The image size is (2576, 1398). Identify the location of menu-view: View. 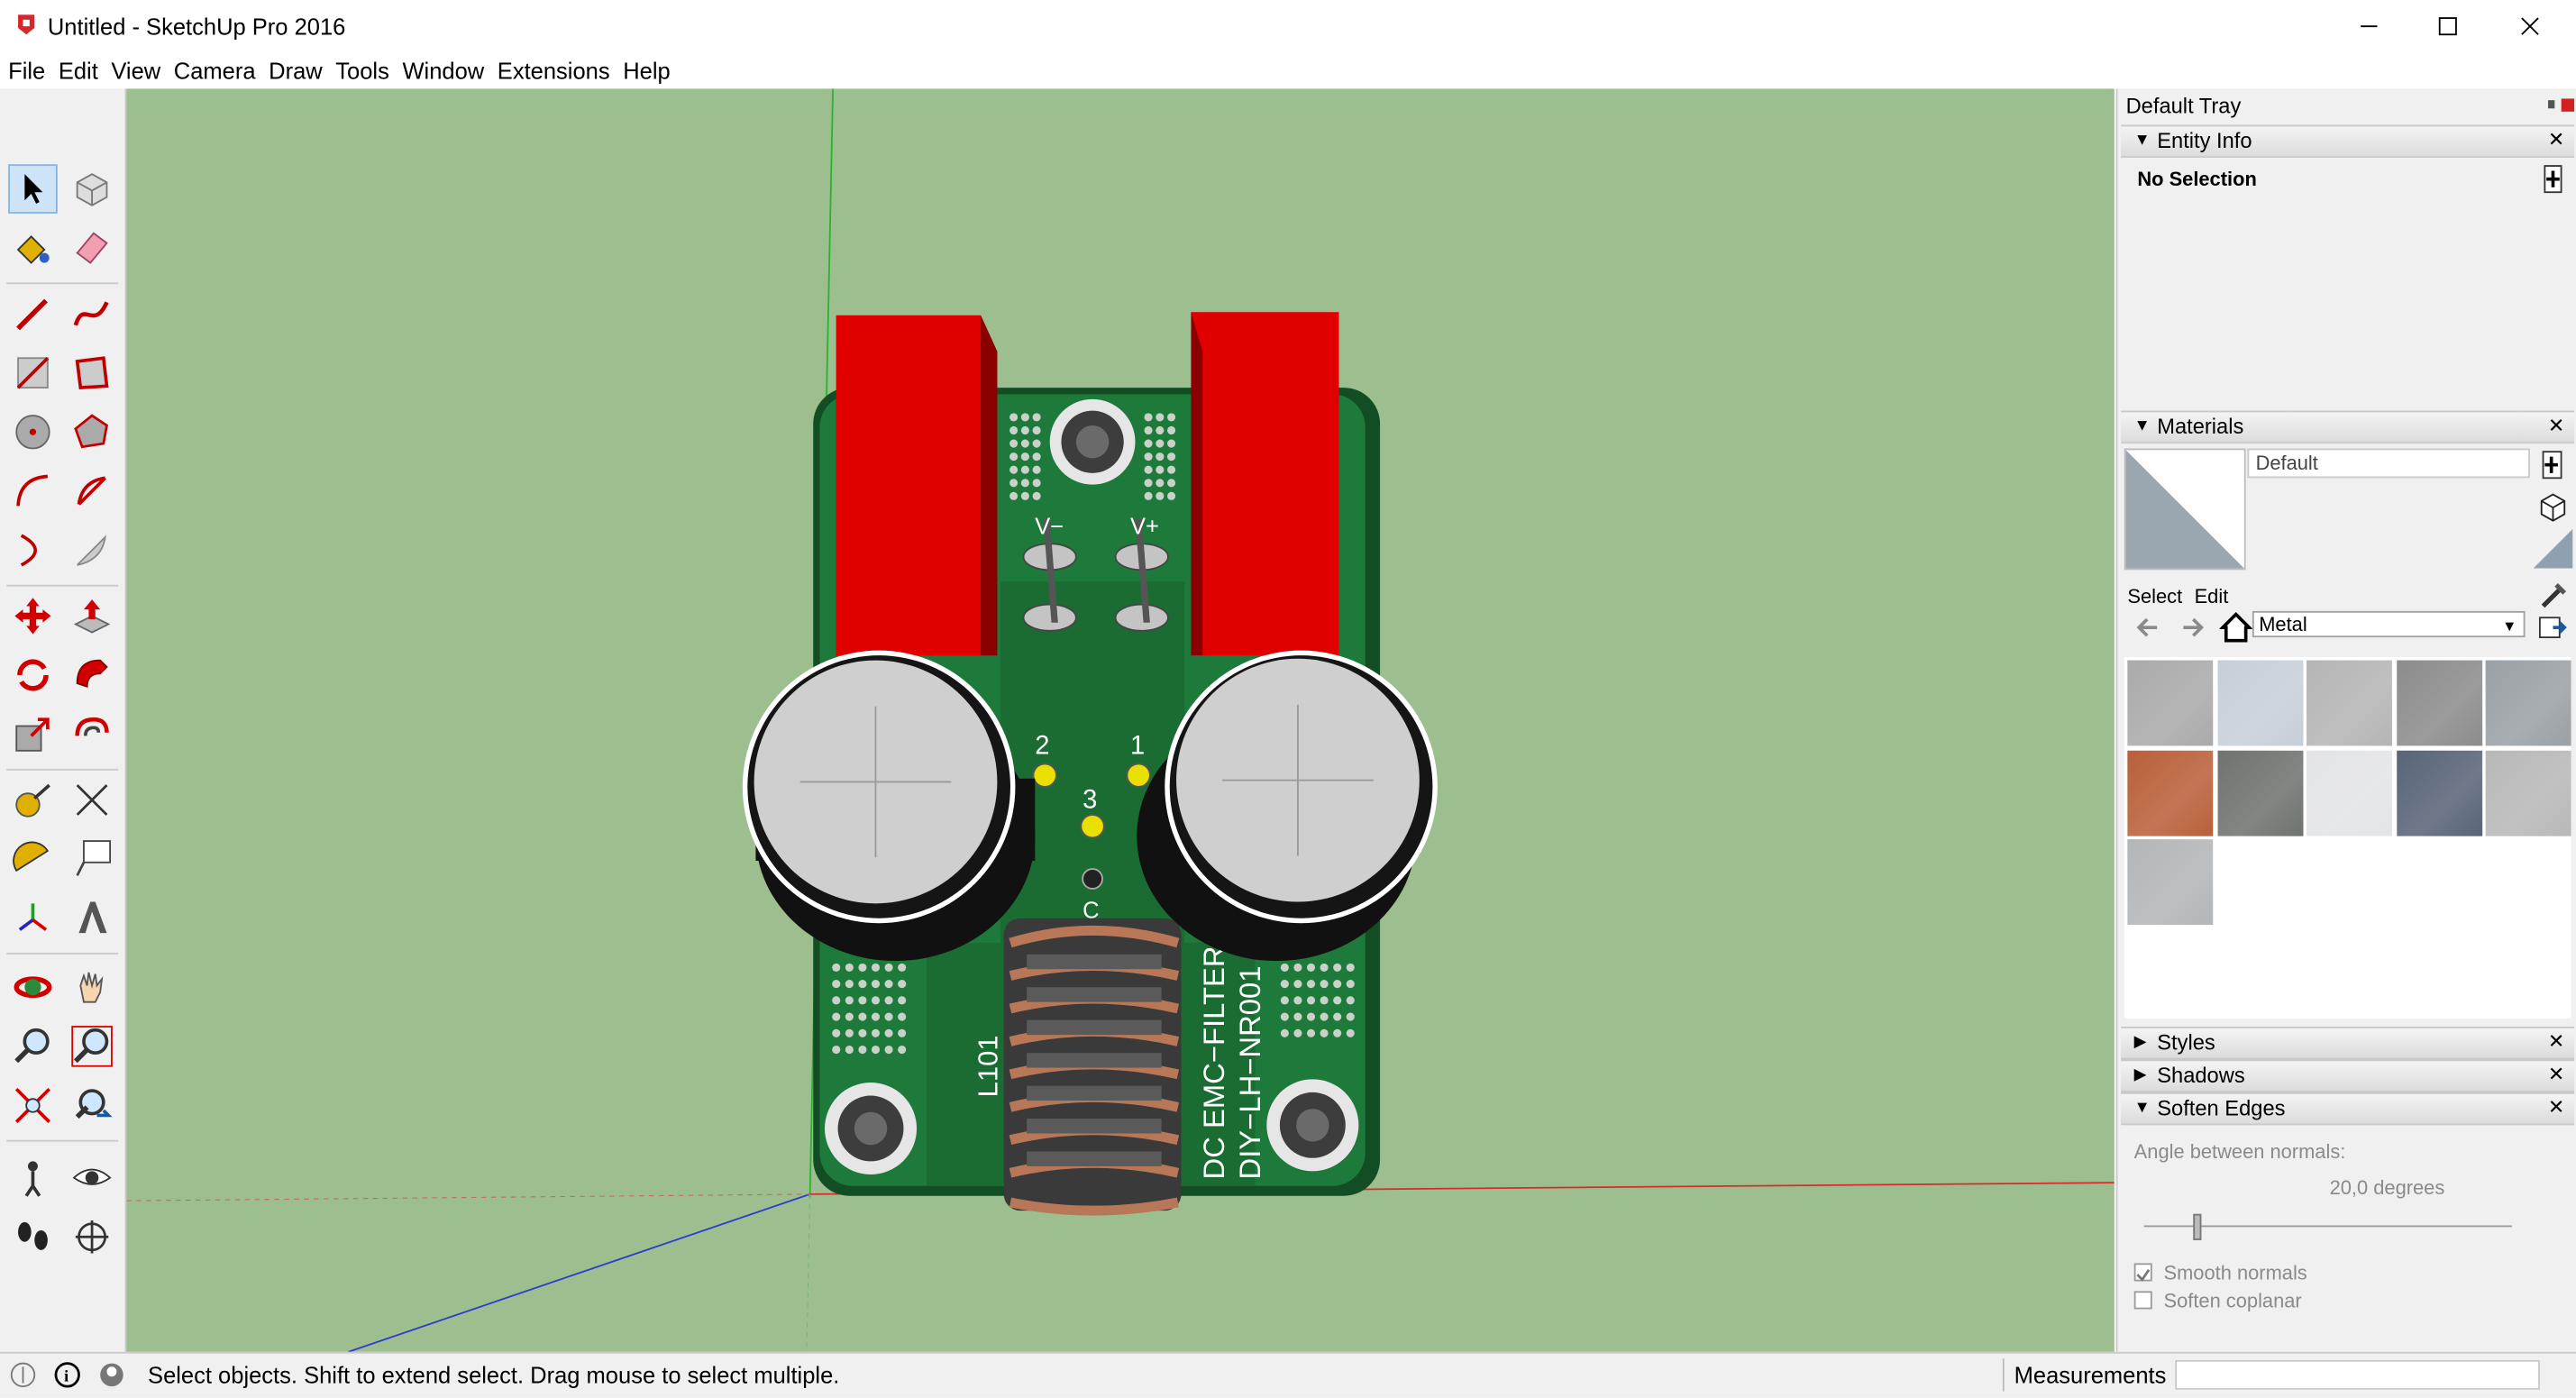
(134, 70).